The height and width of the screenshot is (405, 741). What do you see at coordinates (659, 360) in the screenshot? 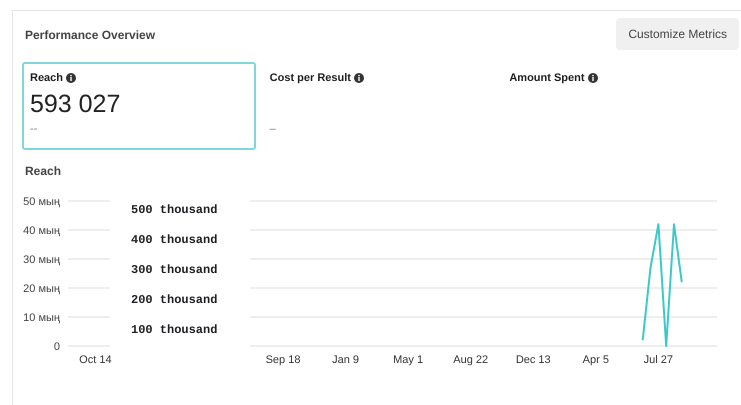
I see `x-axis-label: Jul 27` at bounding box center [659, 360].